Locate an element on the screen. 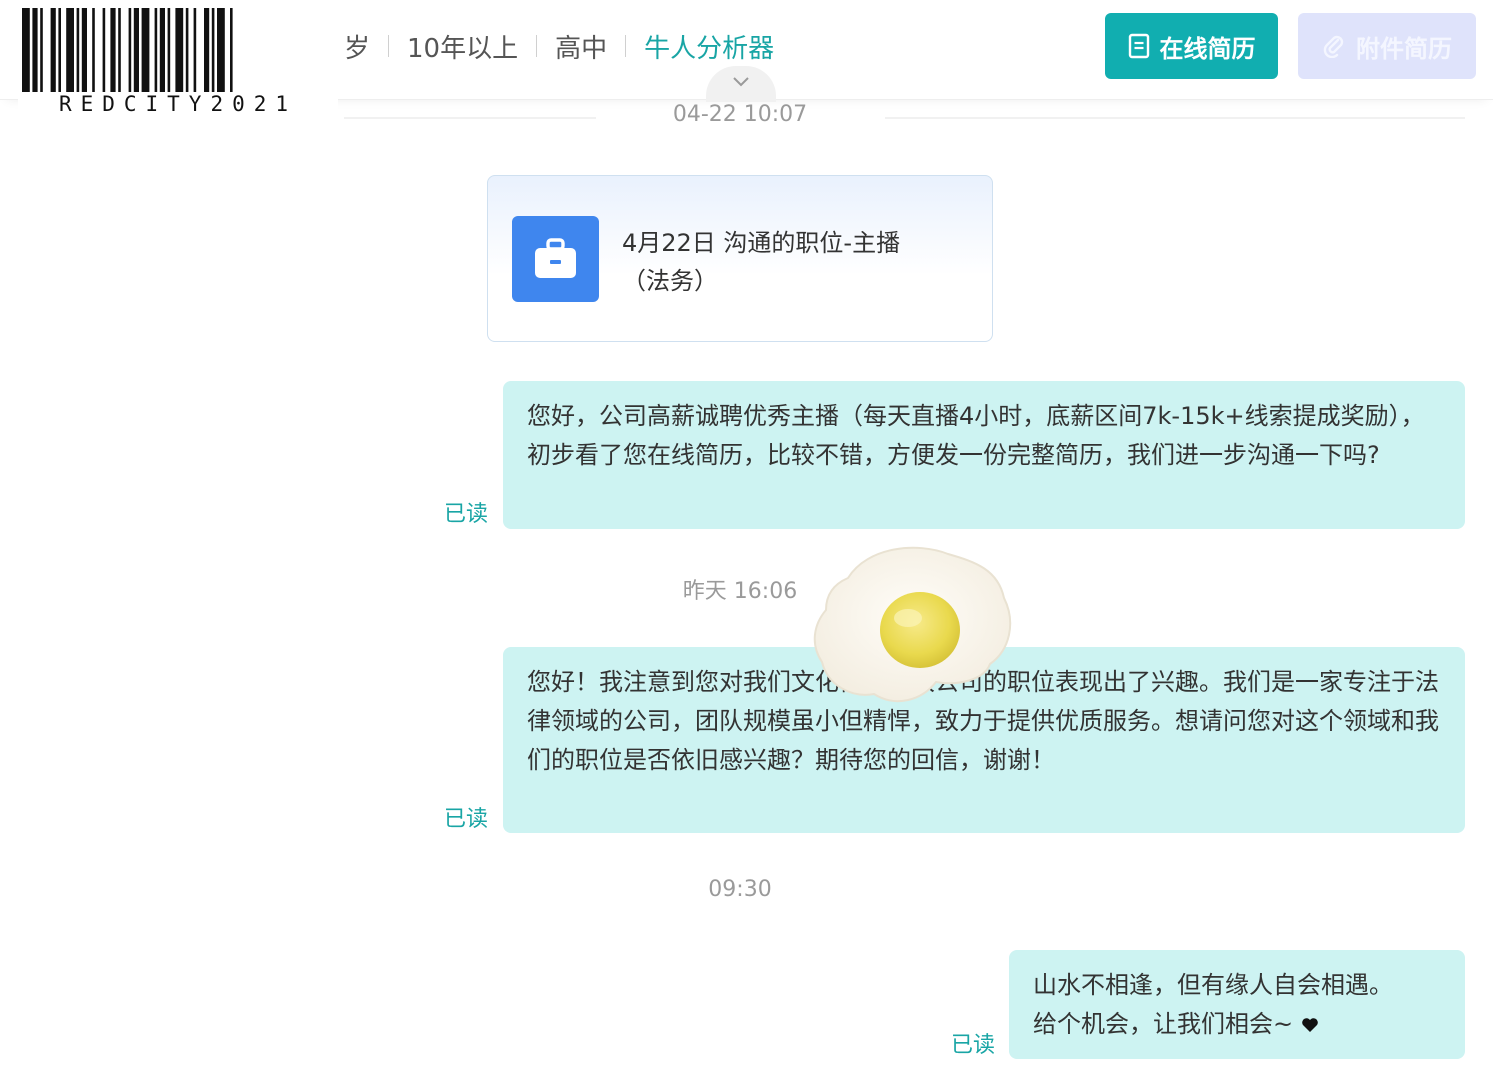 Image resolution: width=1493 pixels, height=1080 pixels. message-bubble: 山水不相逢，但有缘人自会相遇。 给个机会，让我们相会~ is located at coordinates (1237, 1004).